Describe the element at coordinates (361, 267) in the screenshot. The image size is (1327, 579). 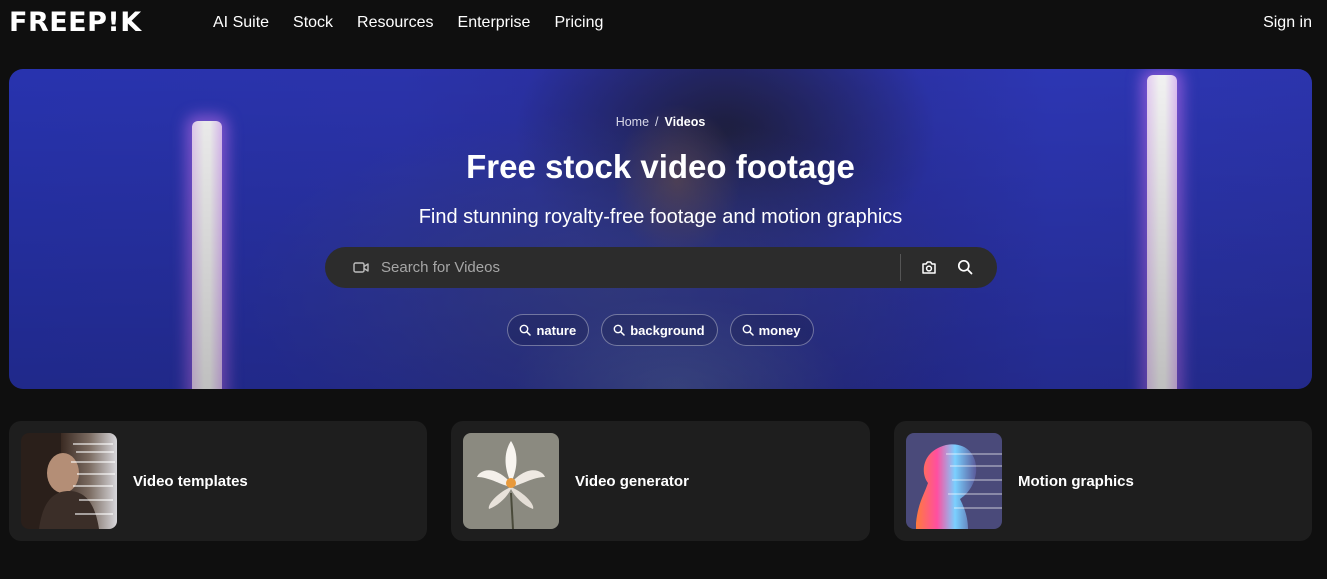
I see `video-camera-icon` at that location.